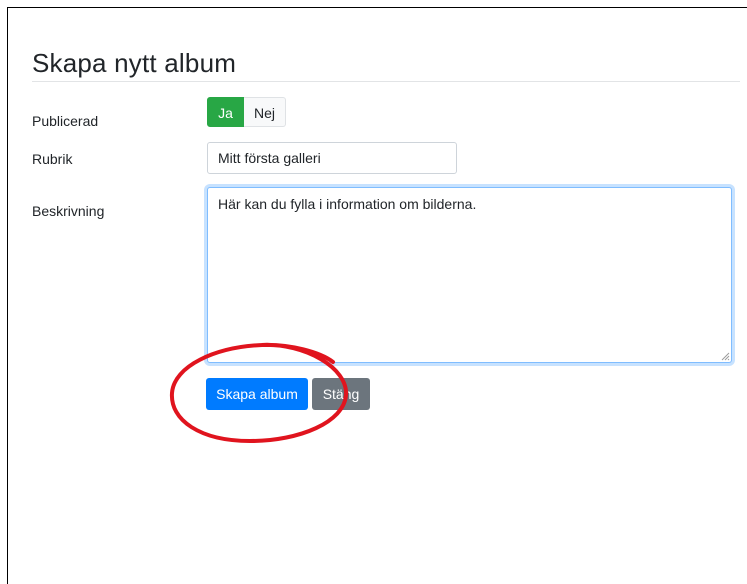 The image size is (747, 584). What do you see at coordinates (134, 63) in the screenshot?
I see `page-title: Skapa nytt album` at bounding box center [134, 63].